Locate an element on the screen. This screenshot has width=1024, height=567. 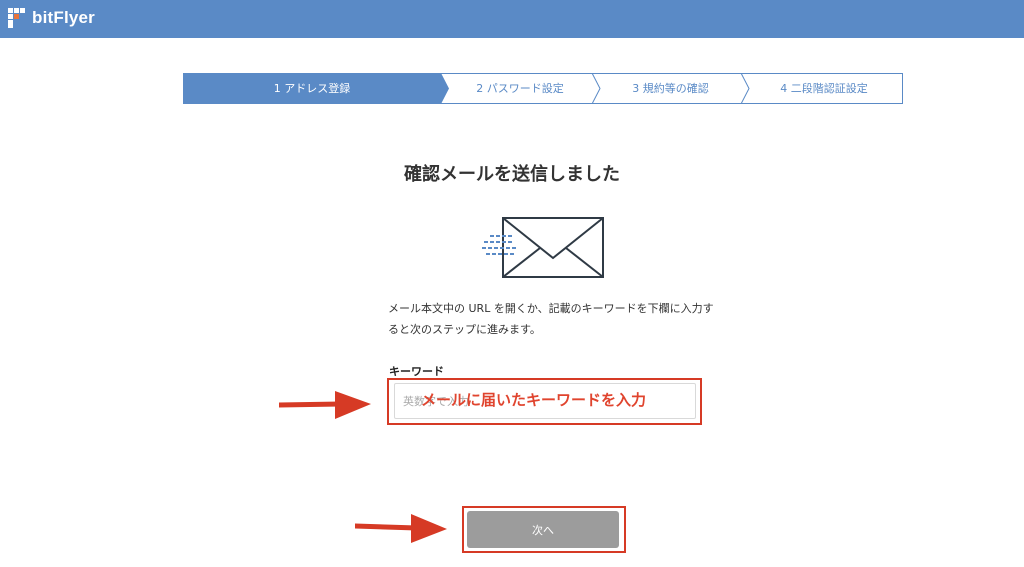
keyword-highlight-box is located at coordinates (544, 401).